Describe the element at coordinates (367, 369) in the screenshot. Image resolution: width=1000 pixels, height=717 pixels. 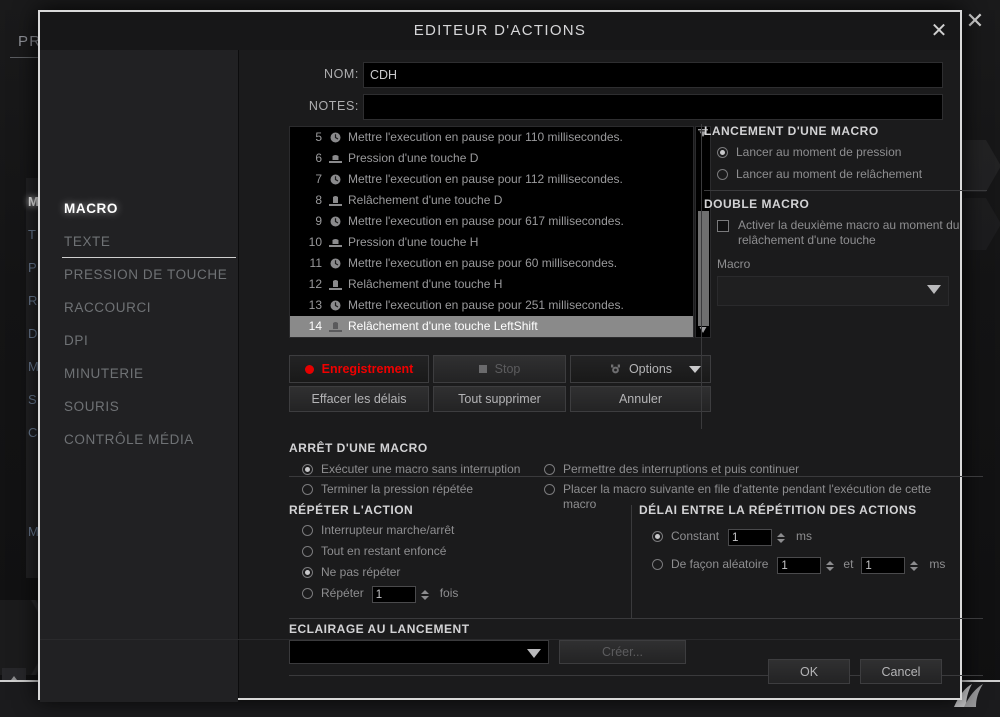
I see `record-button-label: Enregistrement` at that location.